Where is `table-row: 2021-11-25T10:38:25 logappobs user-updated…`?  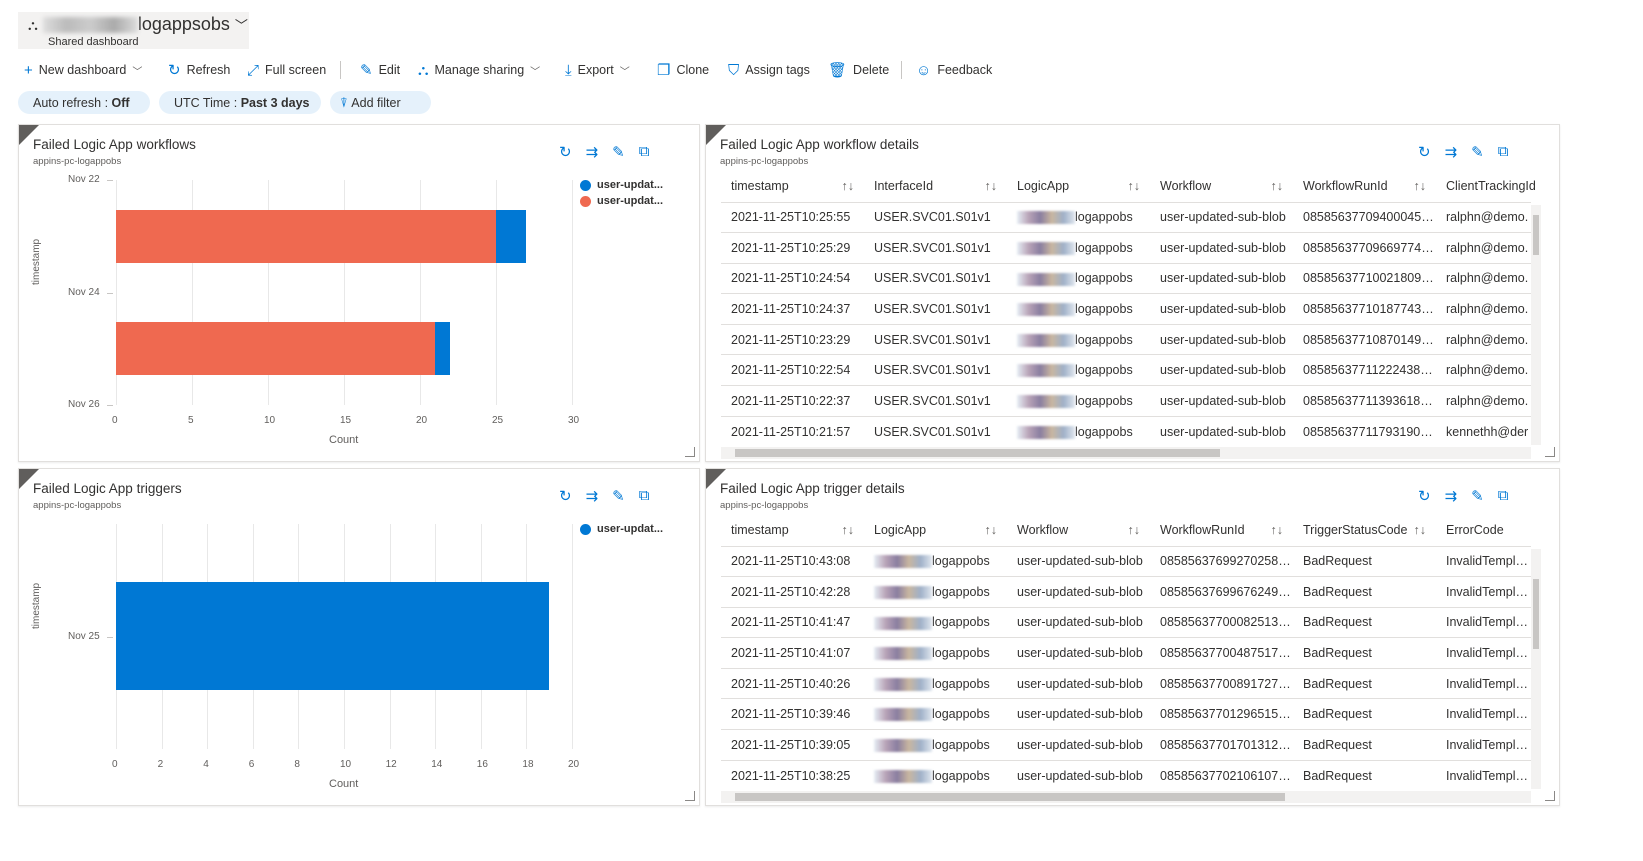
table-row: 2021-11-25T10:38:25 logappobs user-updated… is located at coordinates (1126, 775).